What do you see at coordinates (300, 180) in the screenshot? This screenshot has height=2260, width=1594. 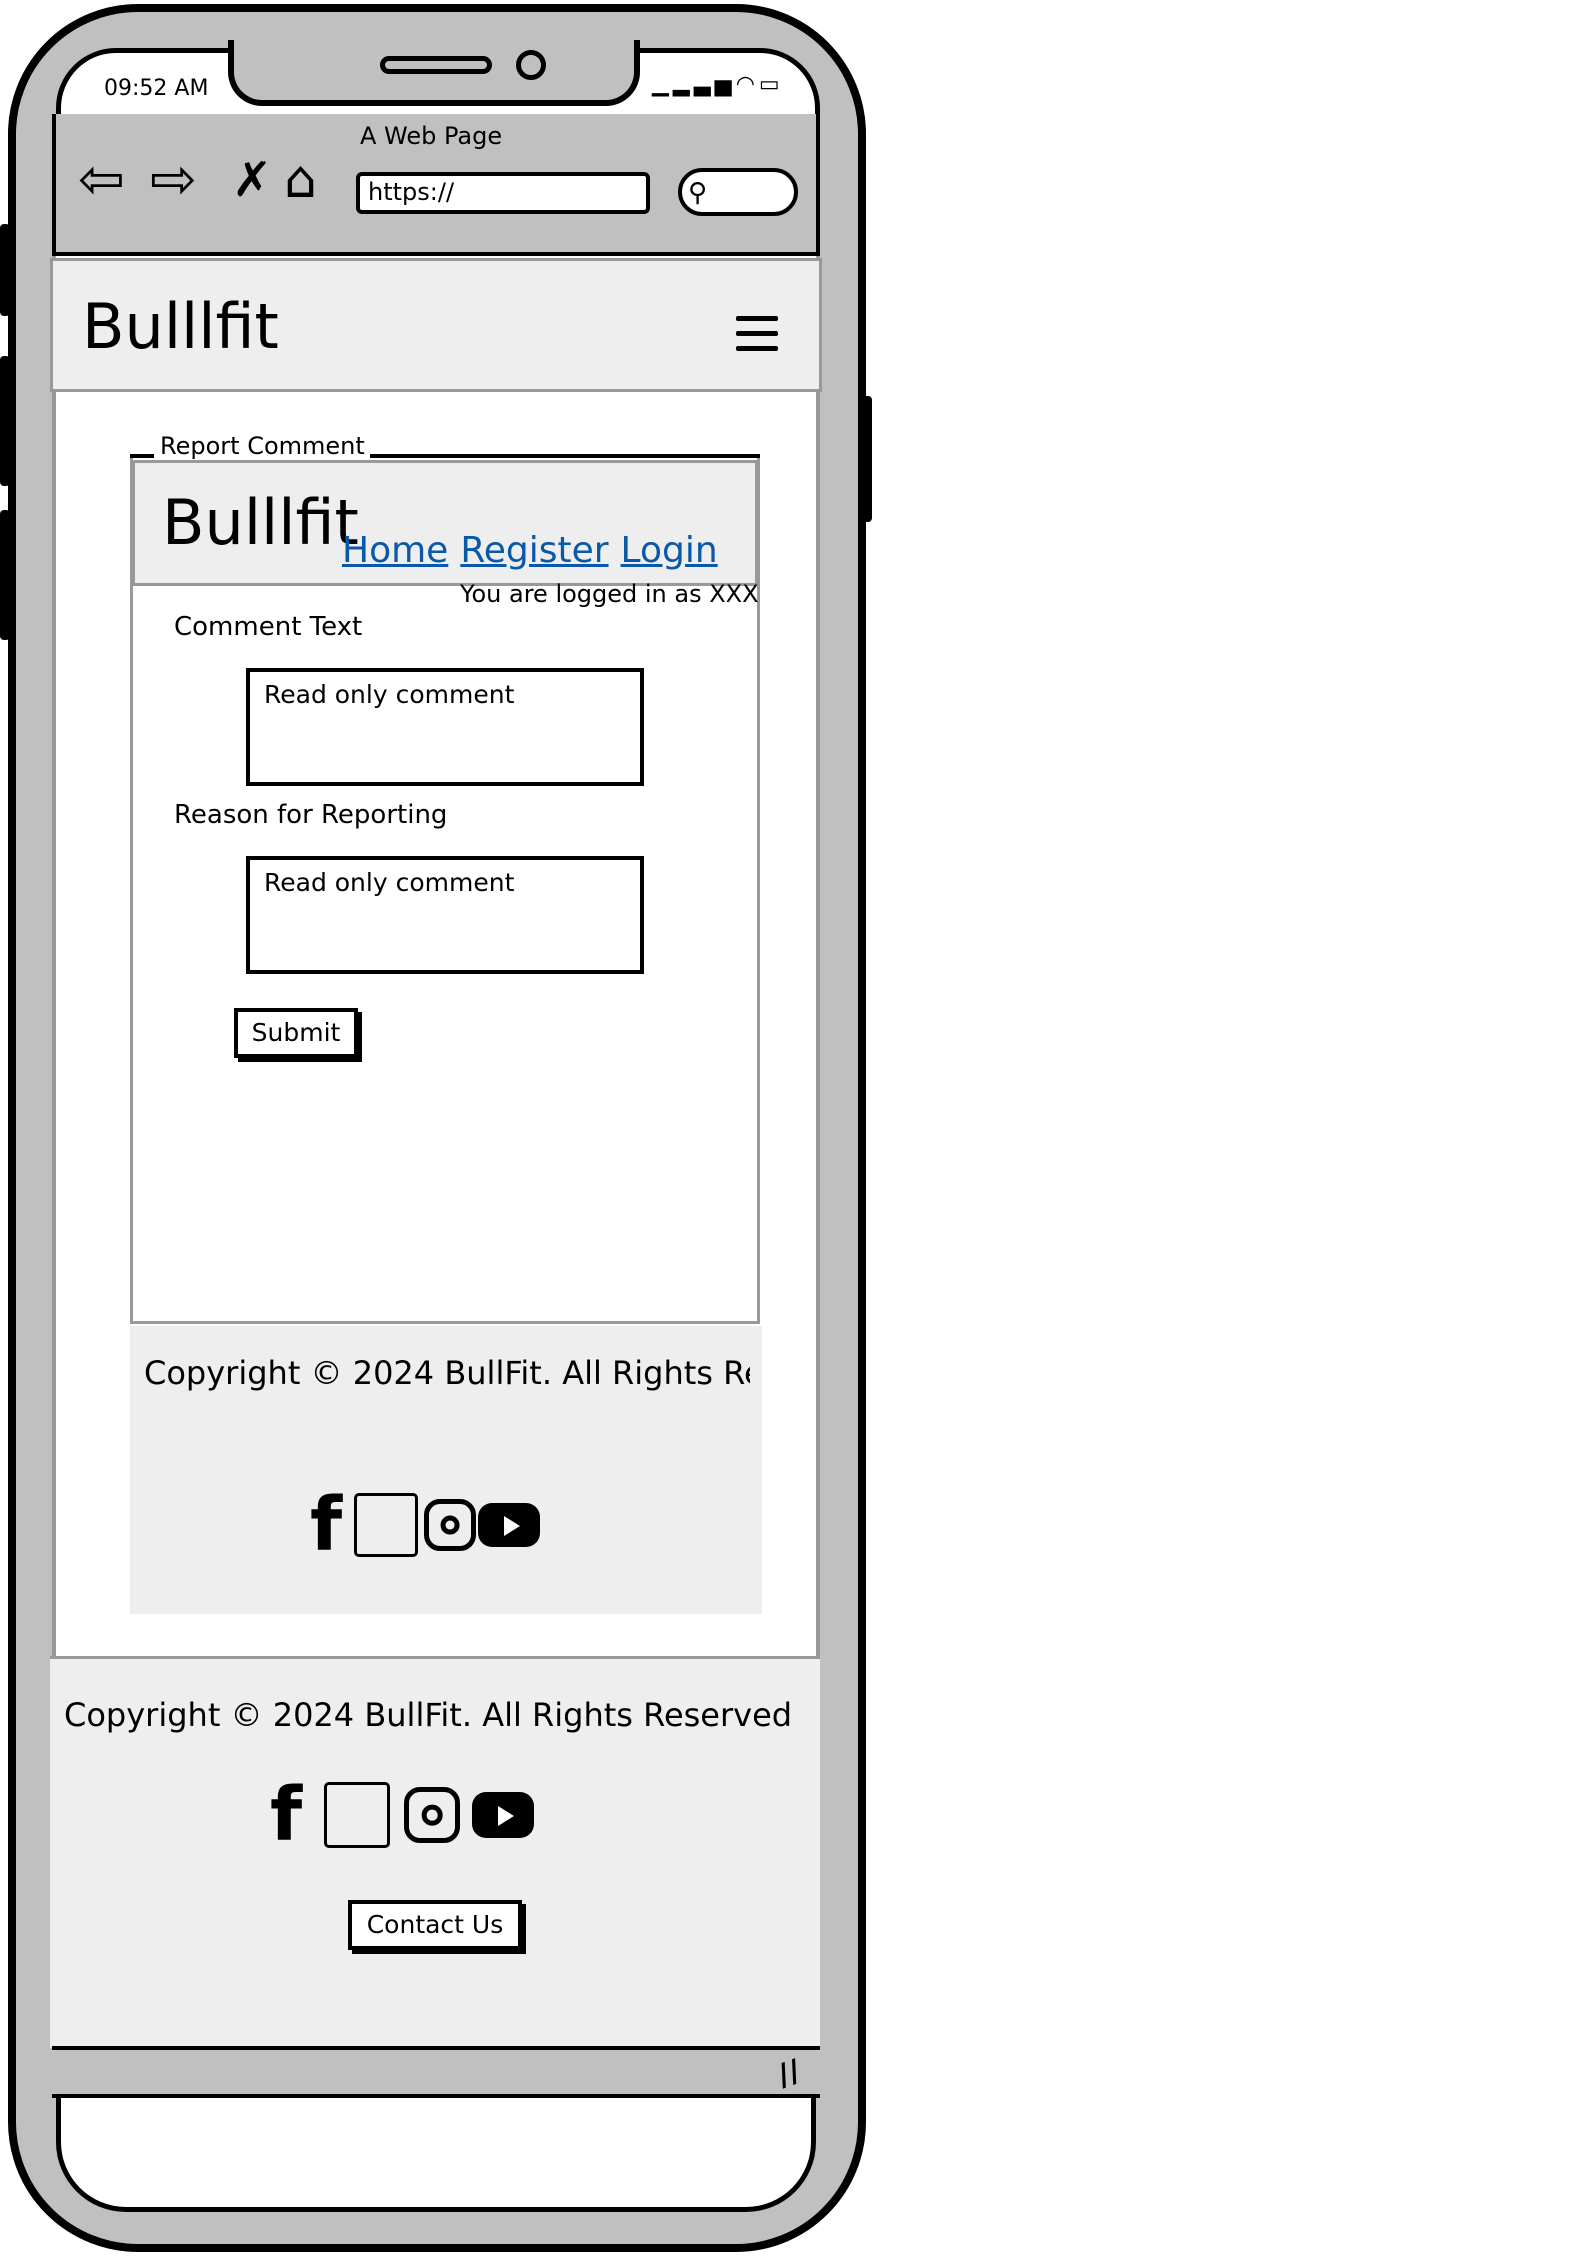 I see `home-icon: ⌂` at bounding box center [300, 180].